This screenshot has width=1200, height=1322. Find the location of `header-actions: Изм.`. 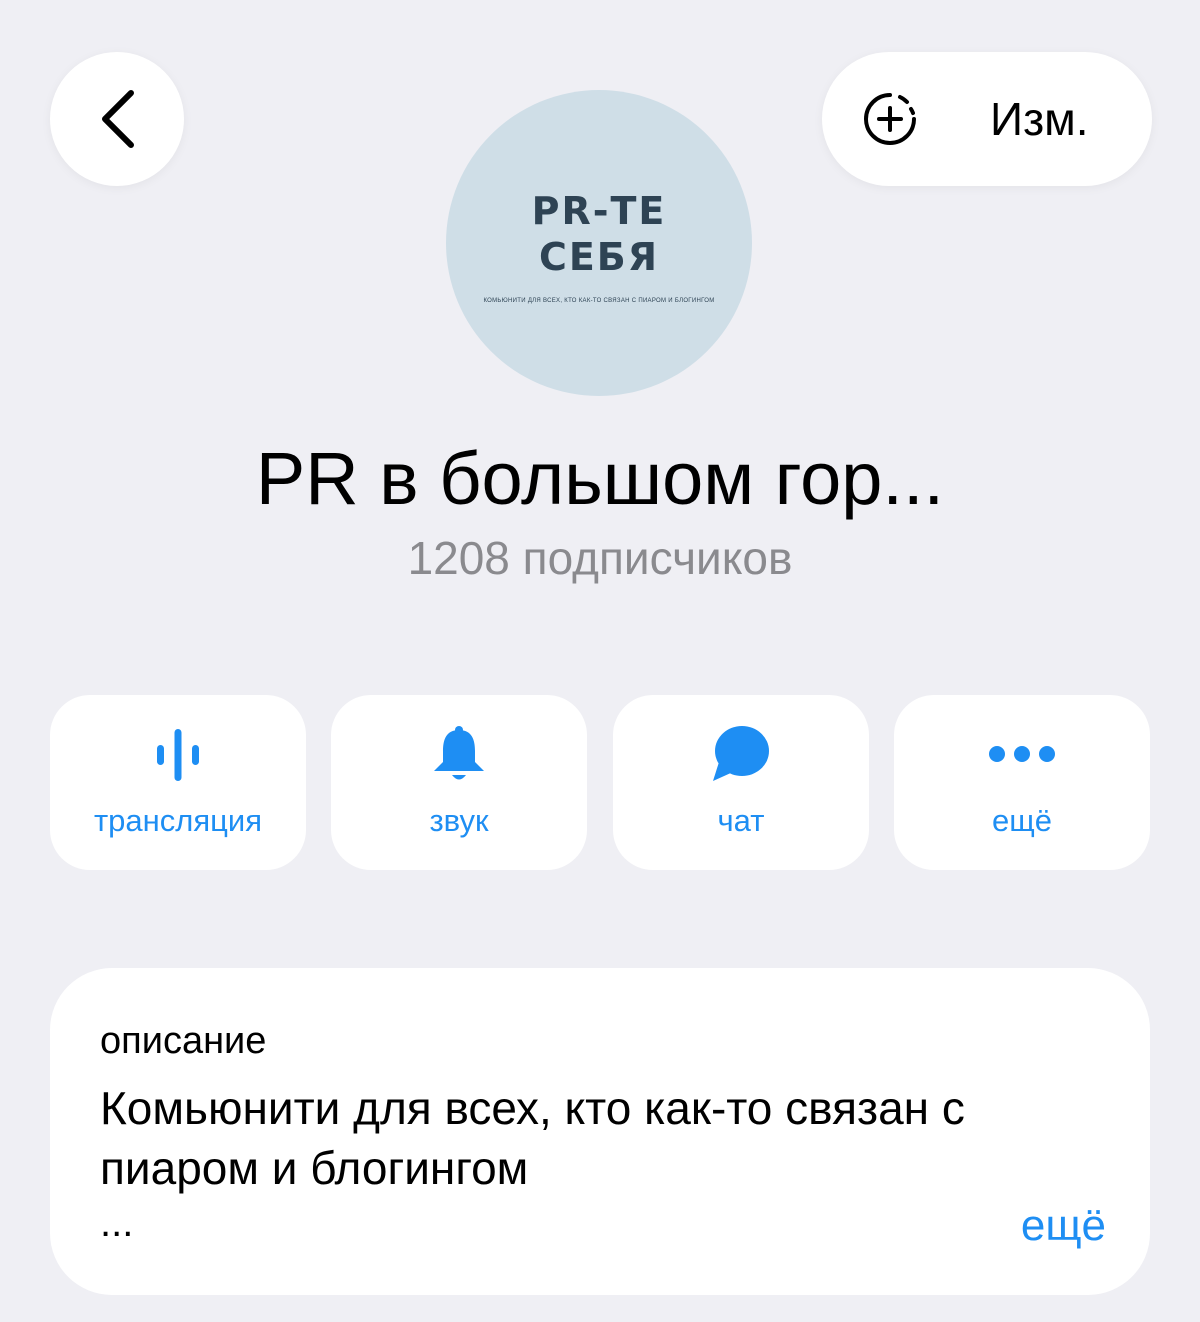

header-actions: Изм. is located at coordinates (987, 119).